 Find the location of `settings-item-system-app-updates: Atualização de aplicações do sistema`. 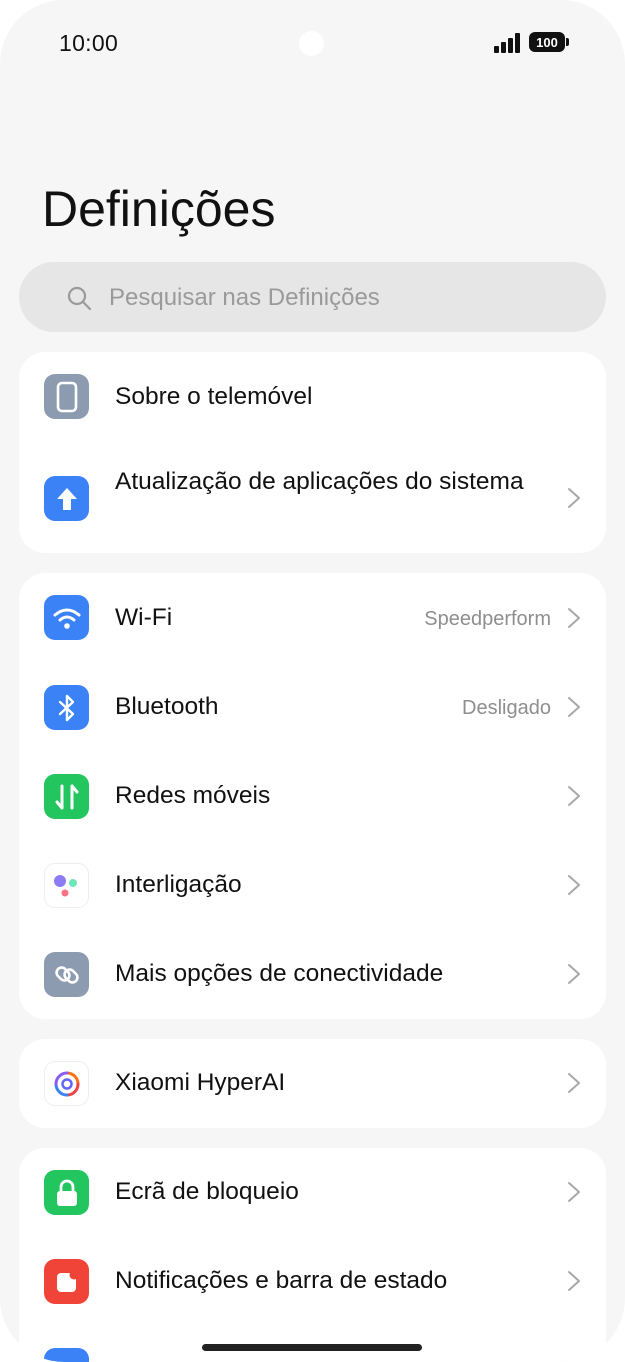

settings-item-system-app-updates: Atualização de aplicações do sistema is located at coordinates (312, 497).